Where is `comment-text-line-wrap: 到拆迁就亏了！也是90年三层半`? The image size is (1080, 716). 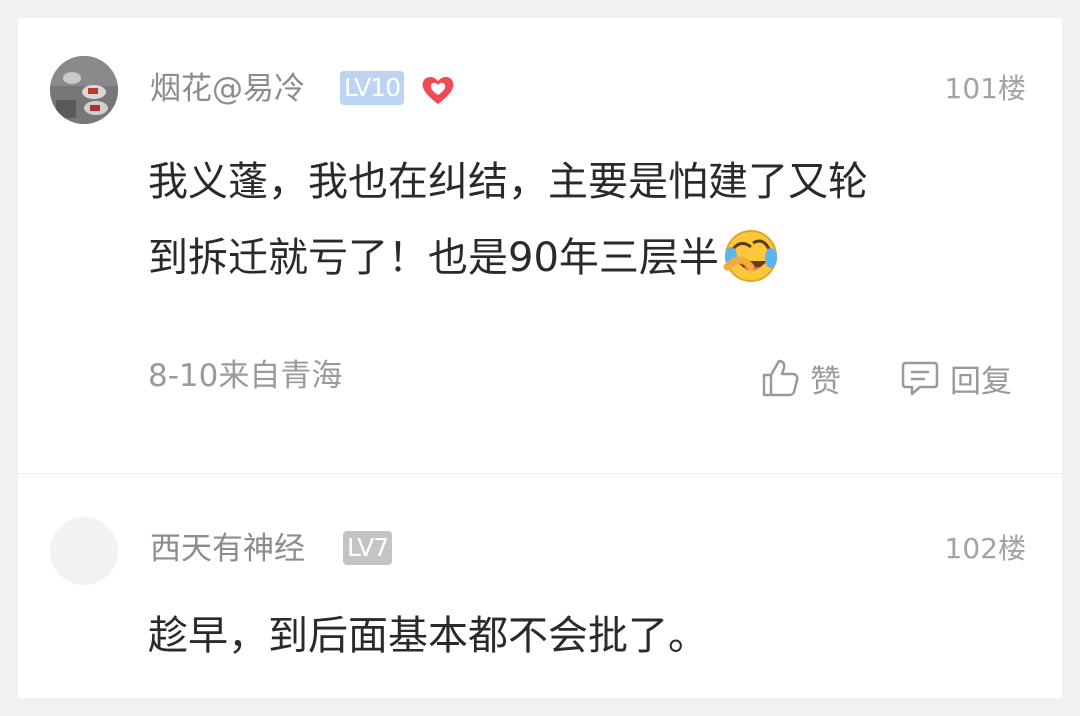 comment-text-line-wrap: 到拆迁就亏了！也是90年三层半 is located at coordinates (588, 258).